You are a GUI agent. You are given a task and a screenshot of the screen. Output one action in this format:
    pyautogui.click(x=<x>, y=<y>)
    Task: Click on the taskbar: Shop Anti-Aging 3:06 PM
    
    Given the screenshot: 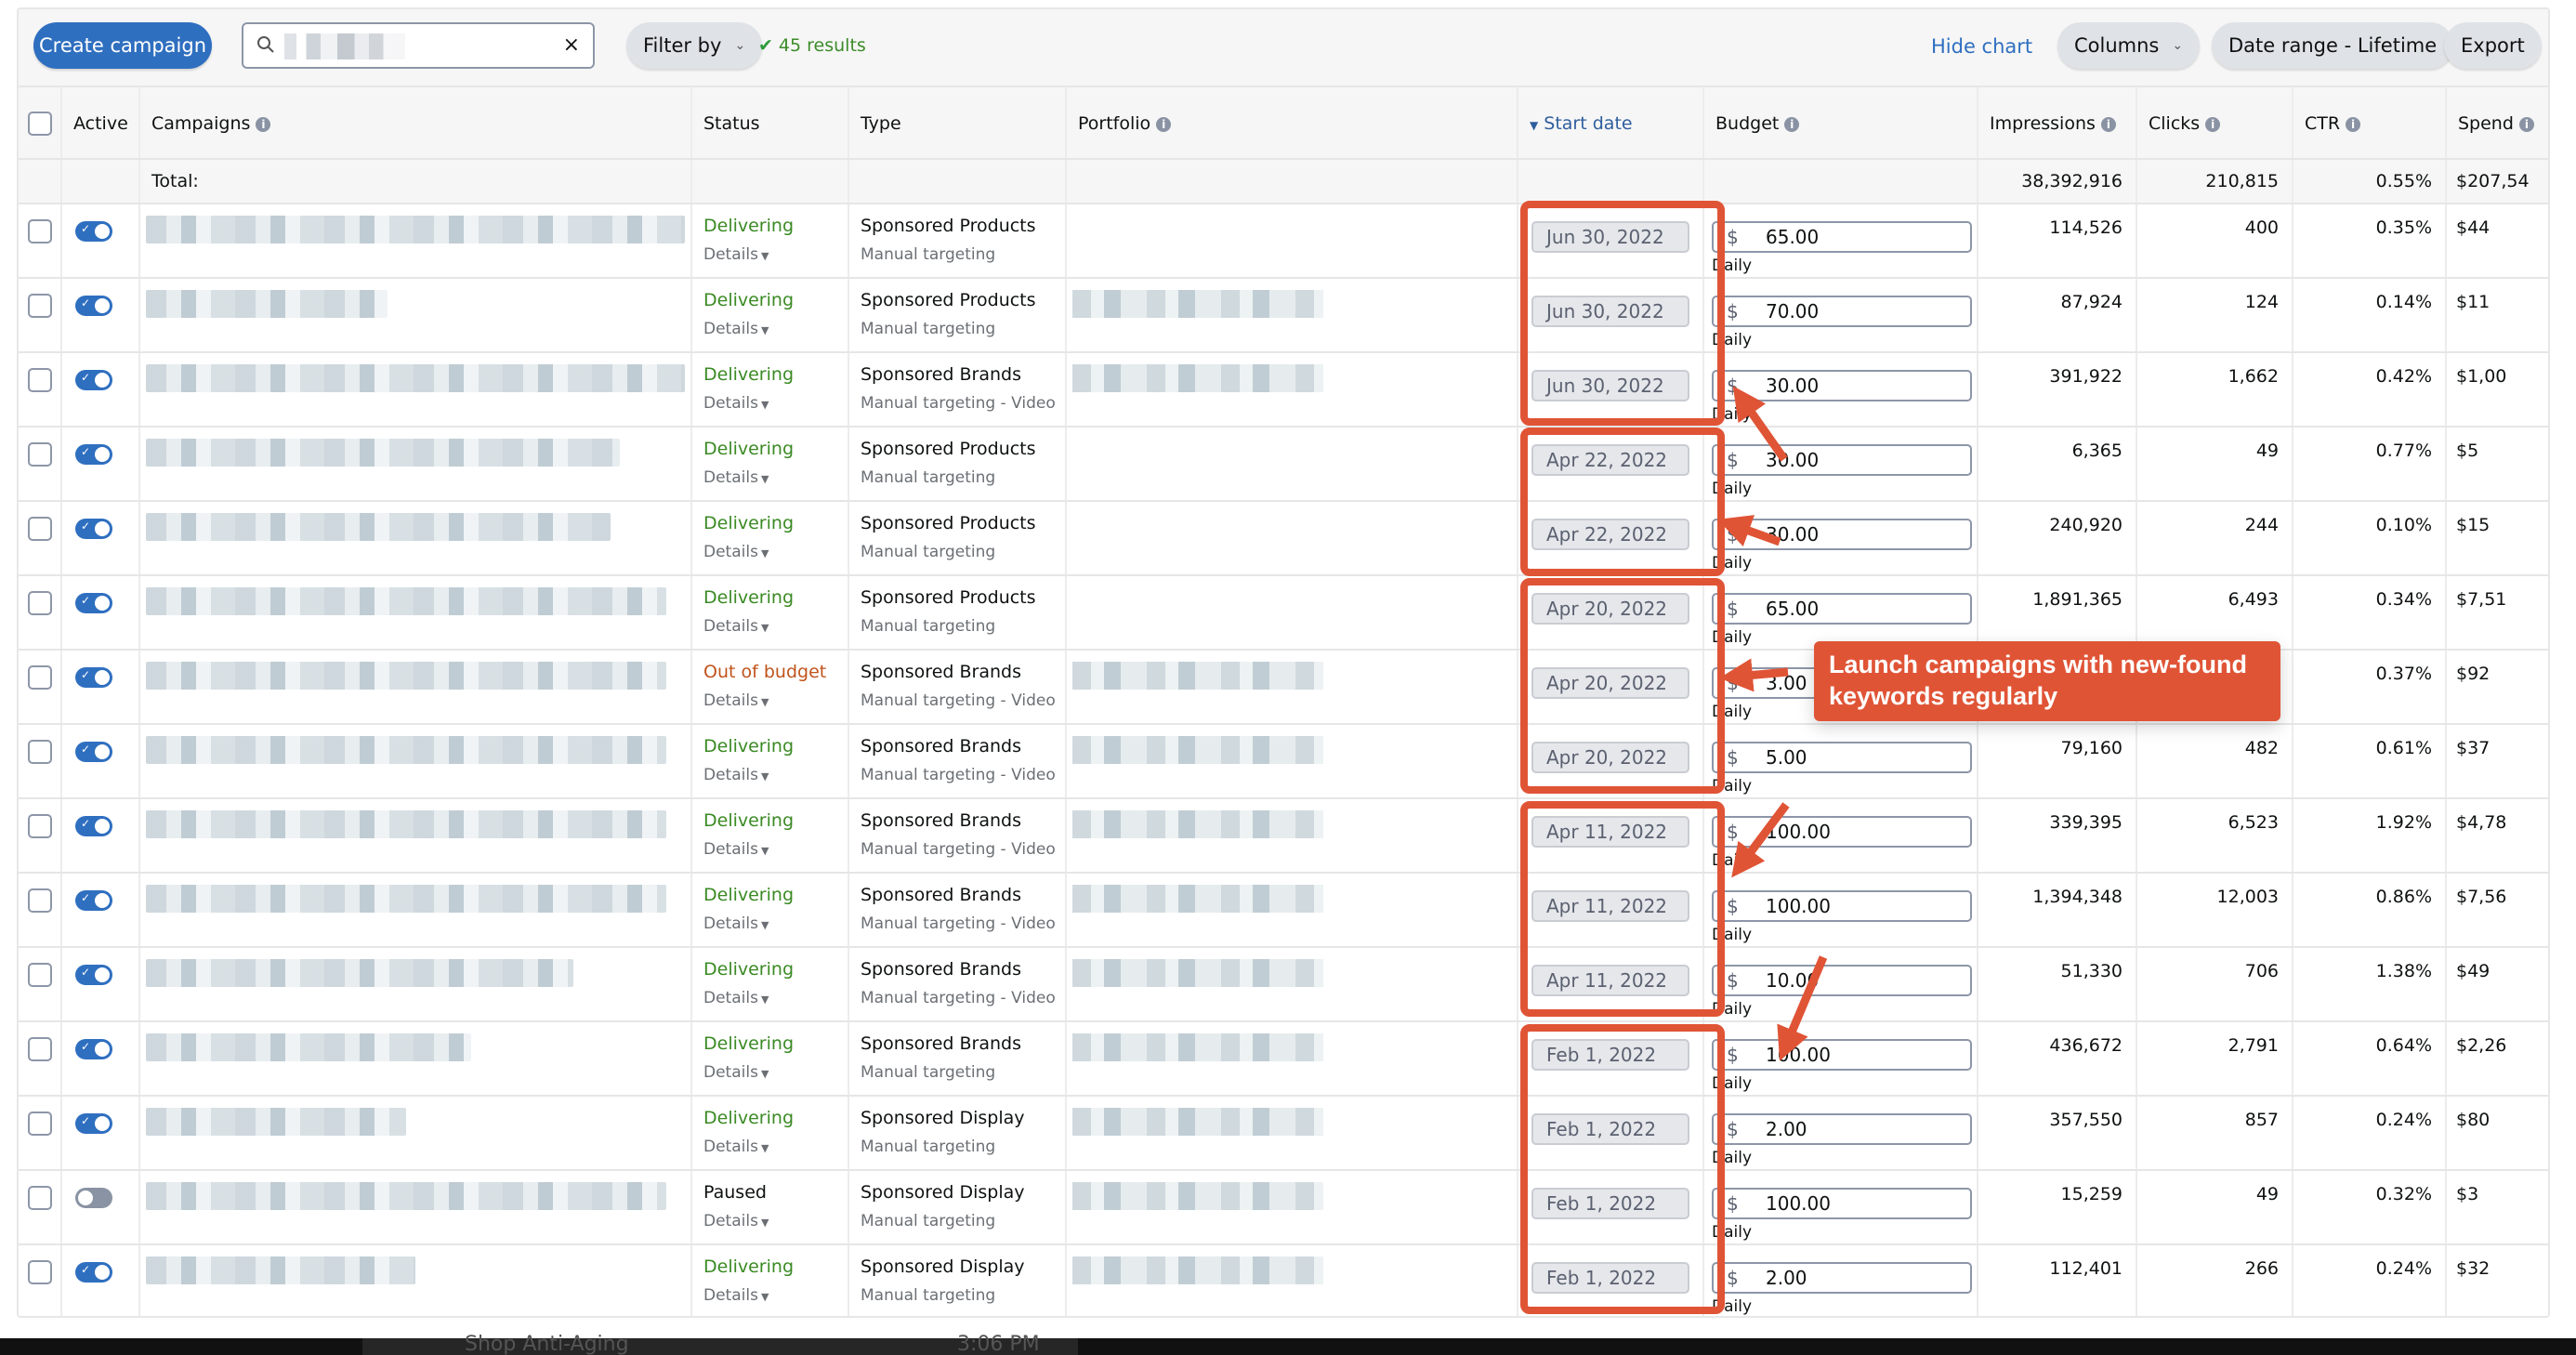 What is the action you would take?
    pyautogui.click(x=1288, y=1344)
    